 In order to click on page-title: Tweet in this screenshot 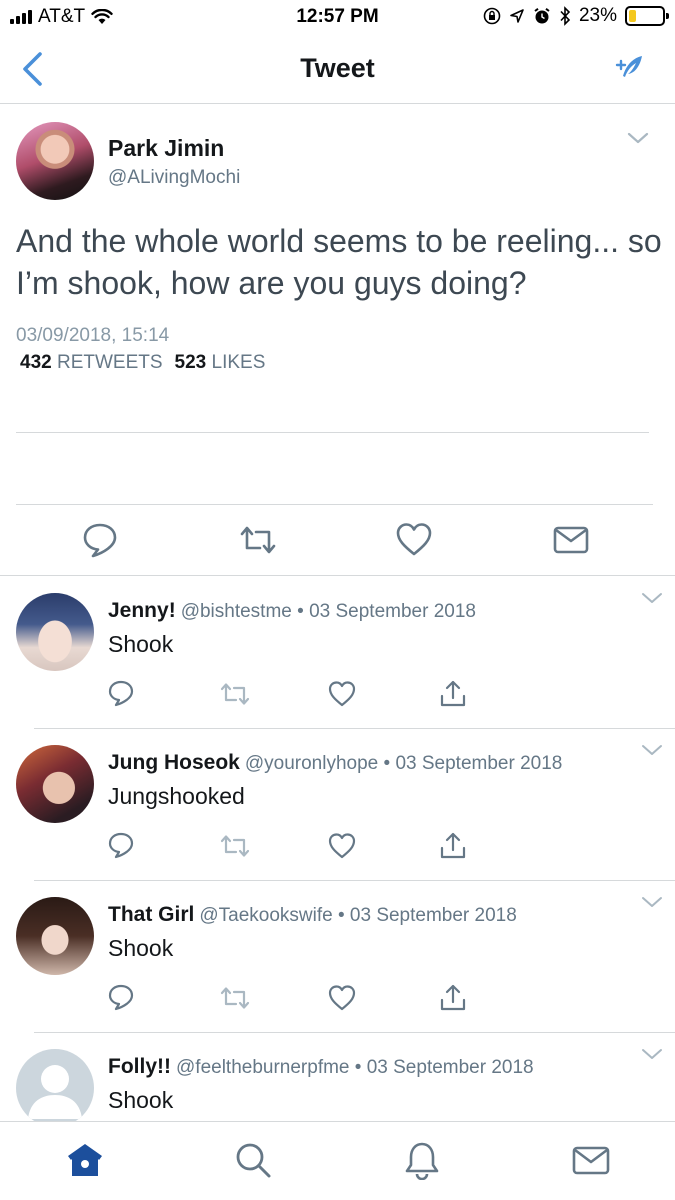, I will do `click(337, 68)`.